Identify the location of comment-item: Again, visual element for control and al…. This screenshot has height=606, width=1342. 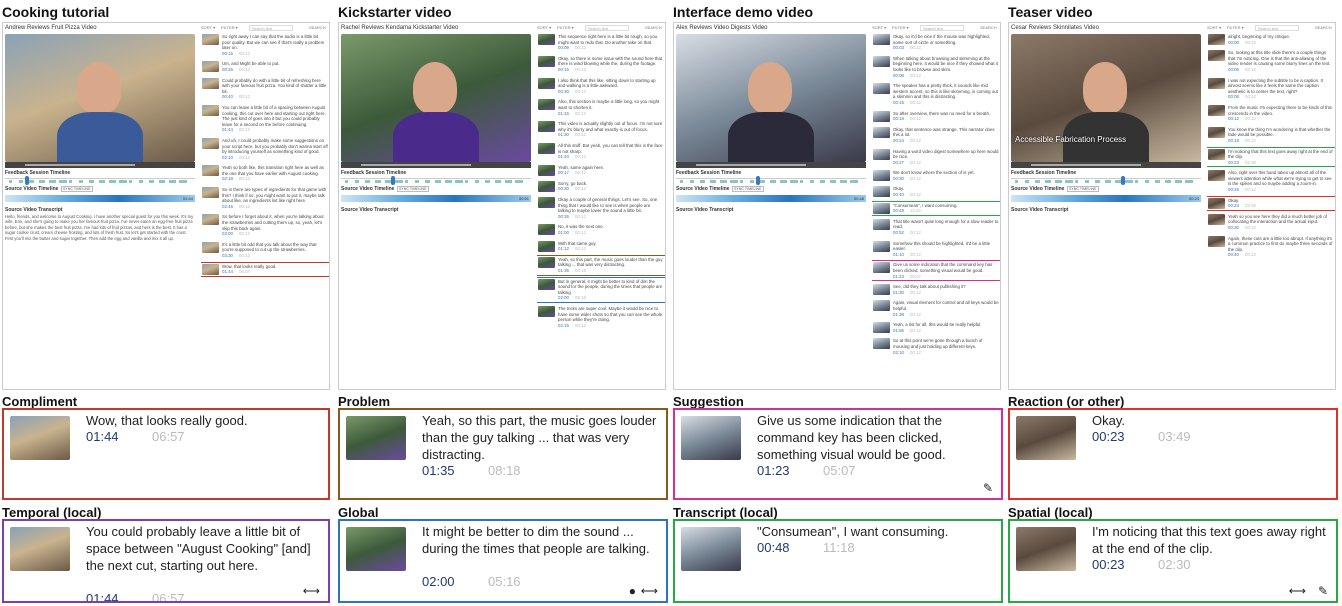
(936, 308).